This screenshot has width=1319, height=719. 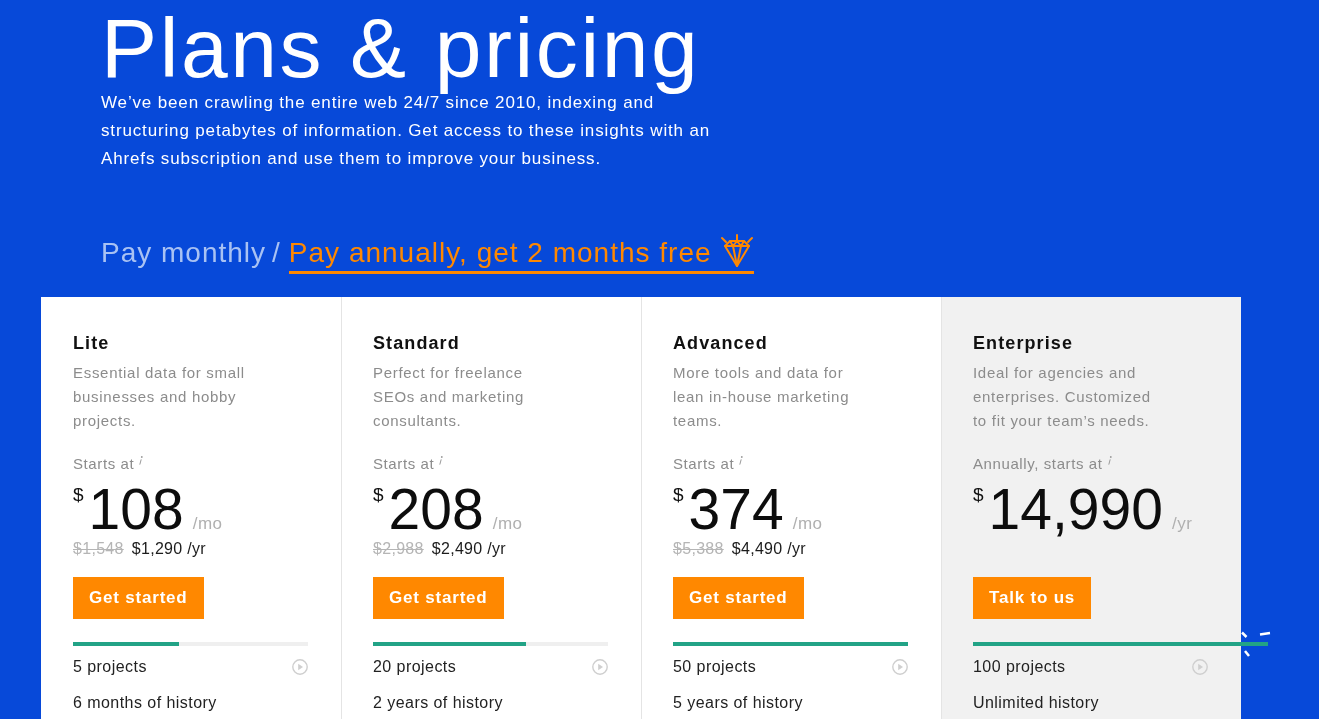 What do you see at coordinates (92, 343) in the screenshot?
I see `plan-name: Lite` at bounding box center [92, 343].